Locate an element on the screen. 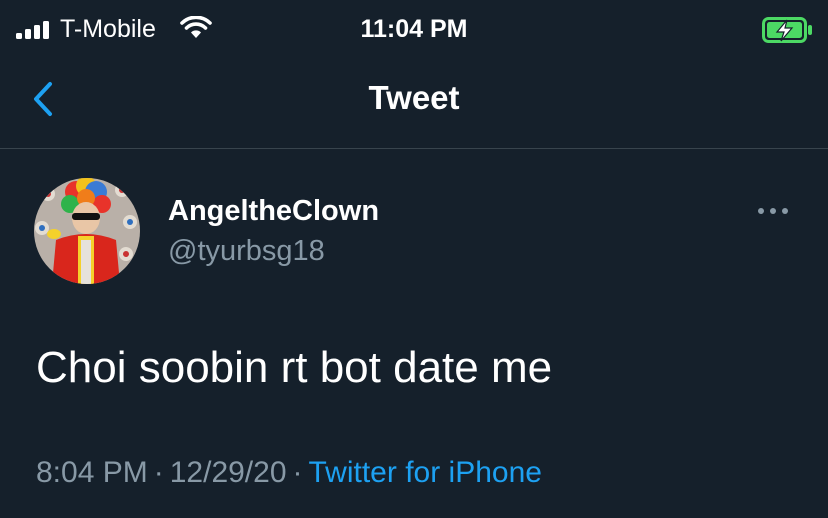  status-bar: T-Mobile 11:04 PM is located at coordinates (414, 29).